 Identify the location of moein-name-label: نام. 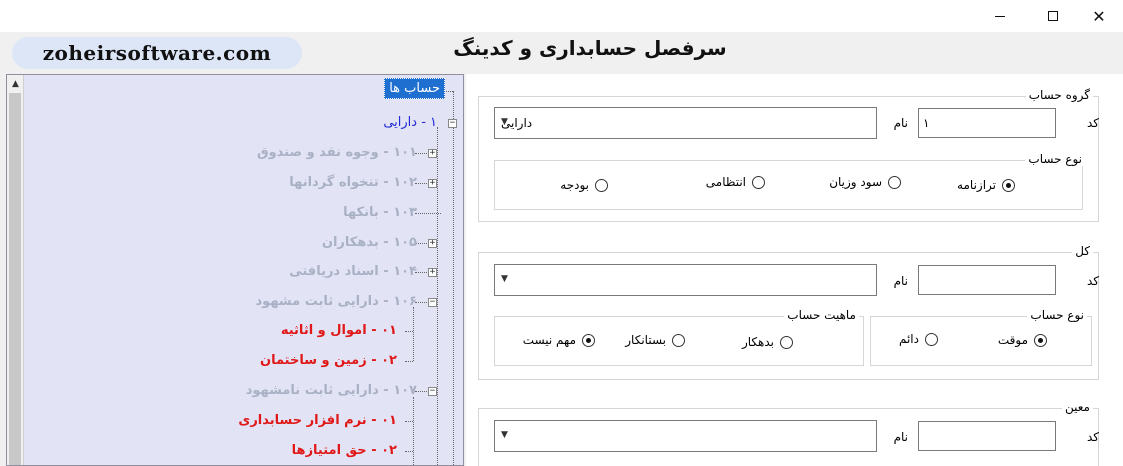
(900, 437).